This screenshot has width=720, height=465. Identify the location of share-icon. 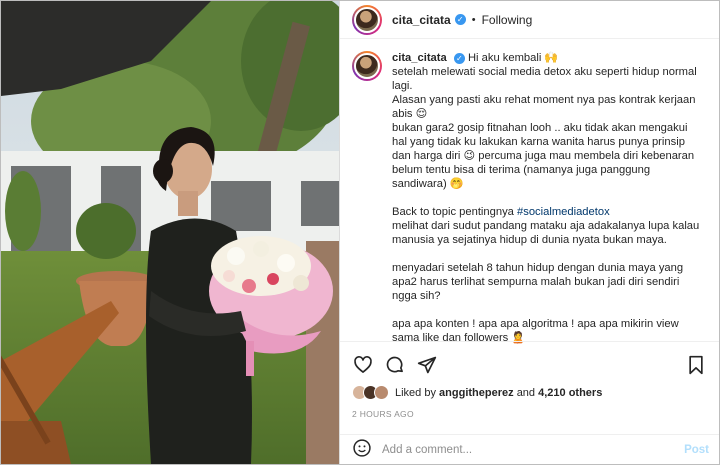
(427, 365).